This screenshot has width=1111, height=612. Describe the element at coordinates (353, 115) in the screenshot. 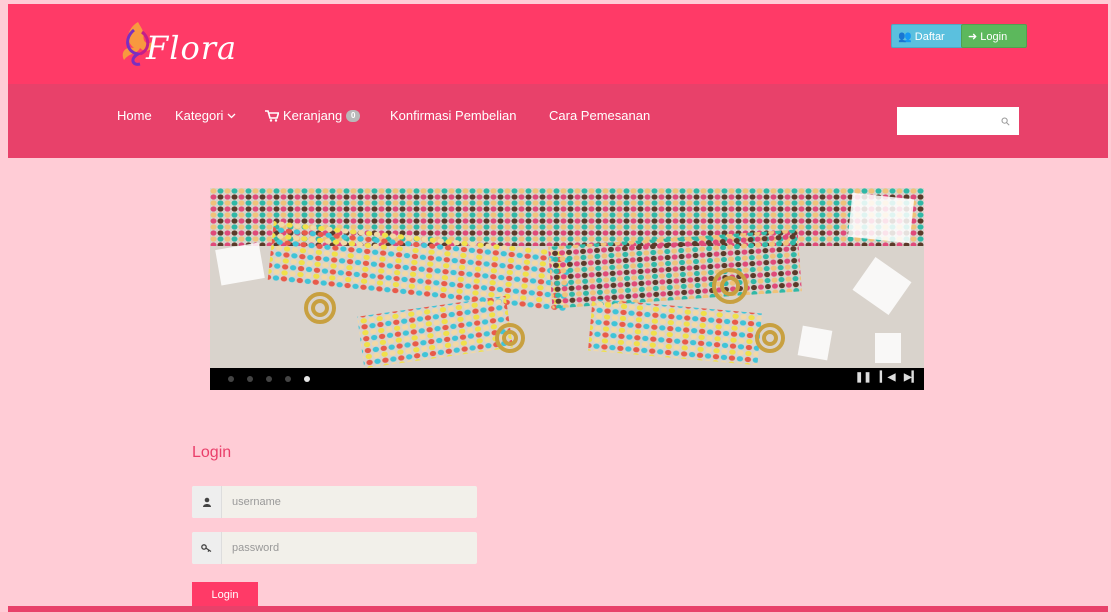

I see `cart-count-badge: 0` at that location.